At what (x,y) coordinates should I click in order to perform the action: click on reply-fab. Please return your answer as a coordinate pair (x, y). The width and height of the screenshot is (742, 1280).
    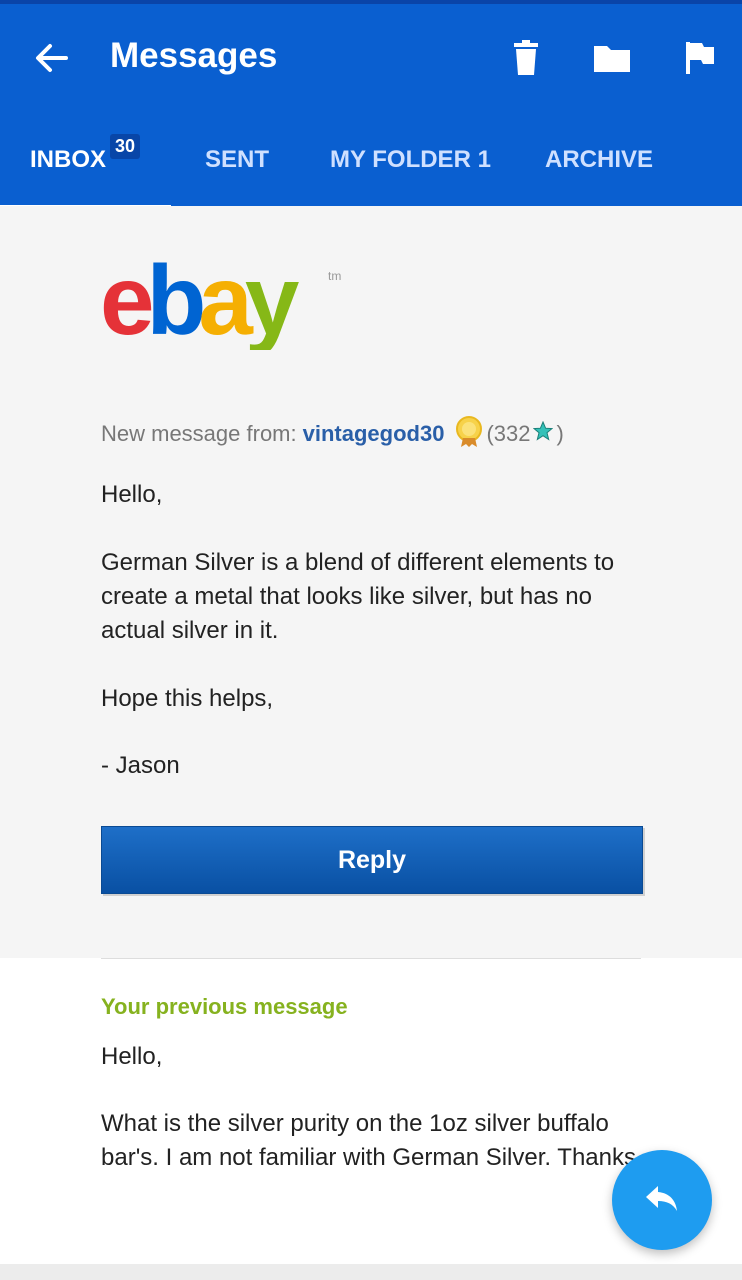
    Looking at the image, I should click on (662, 1200).